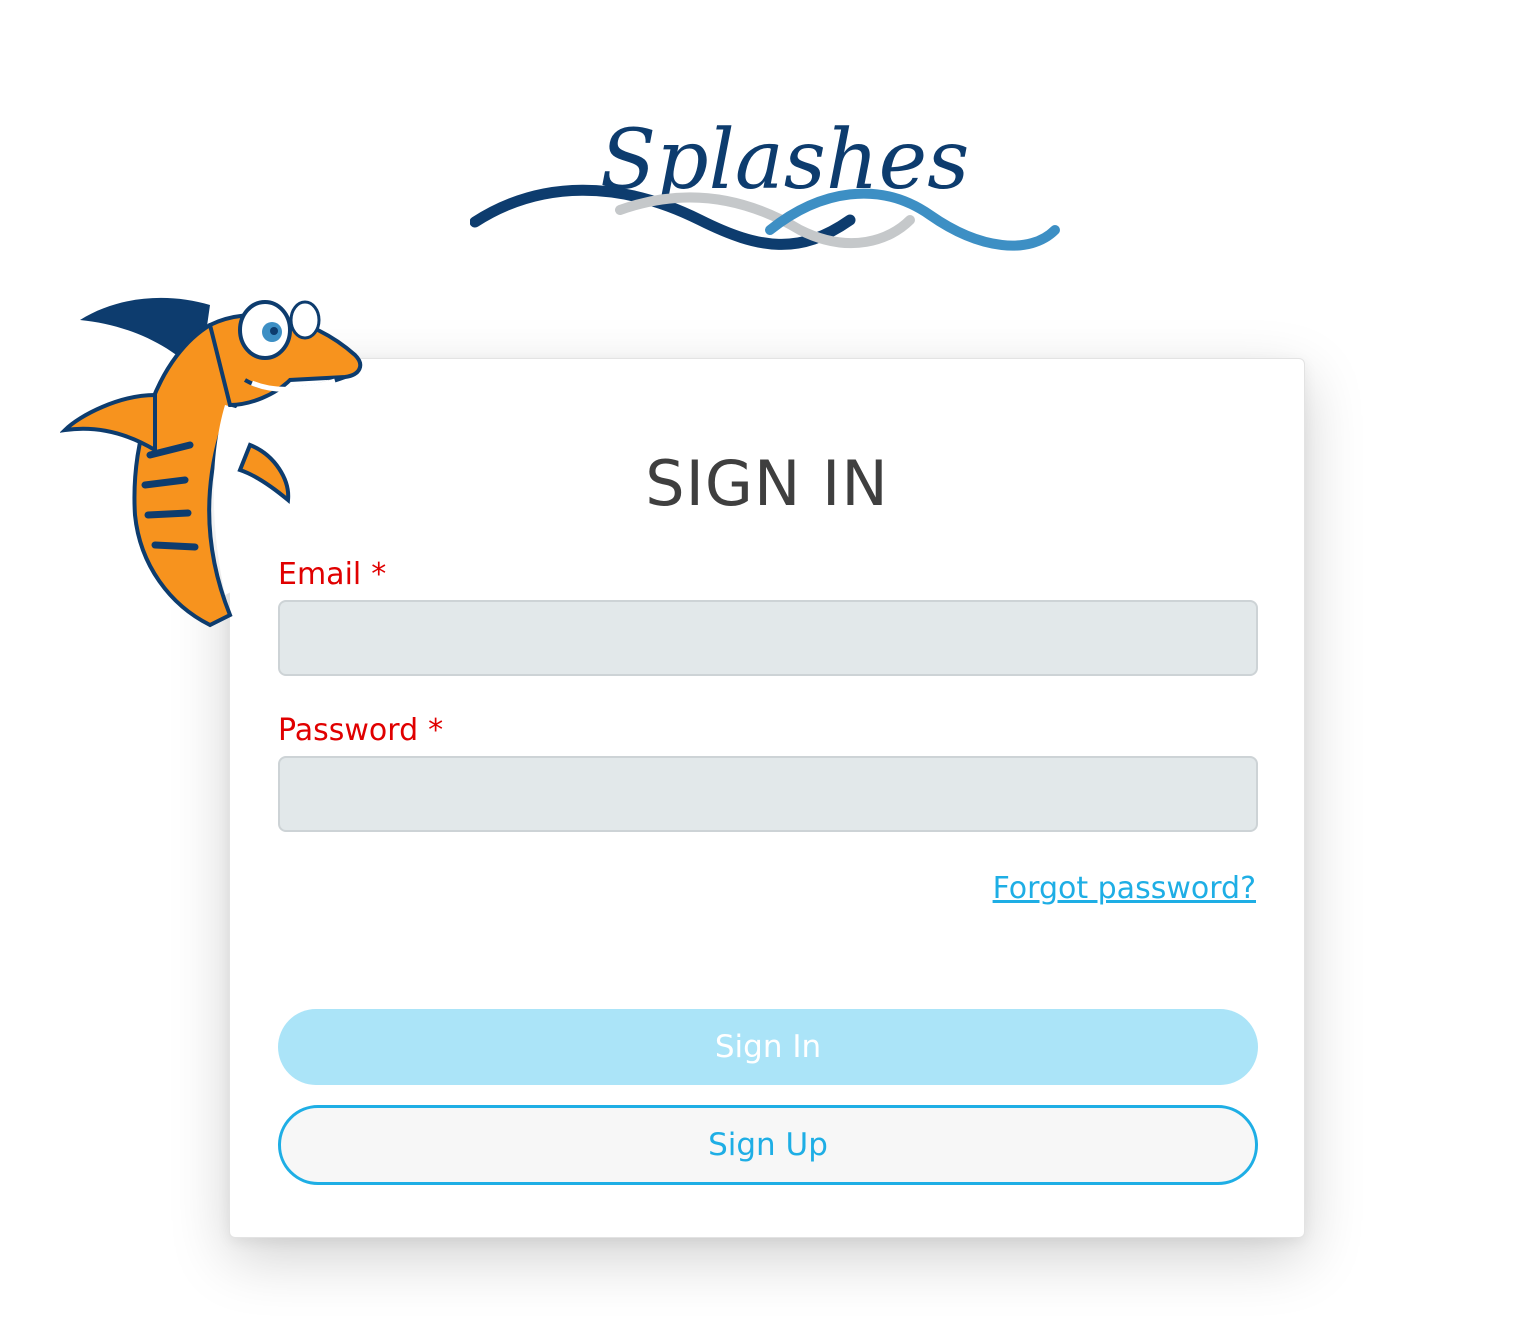  What do you see at coordinates (436, 730) in the screenshot?
I see `password-required-mark: *` at bounding box center [436, 730].